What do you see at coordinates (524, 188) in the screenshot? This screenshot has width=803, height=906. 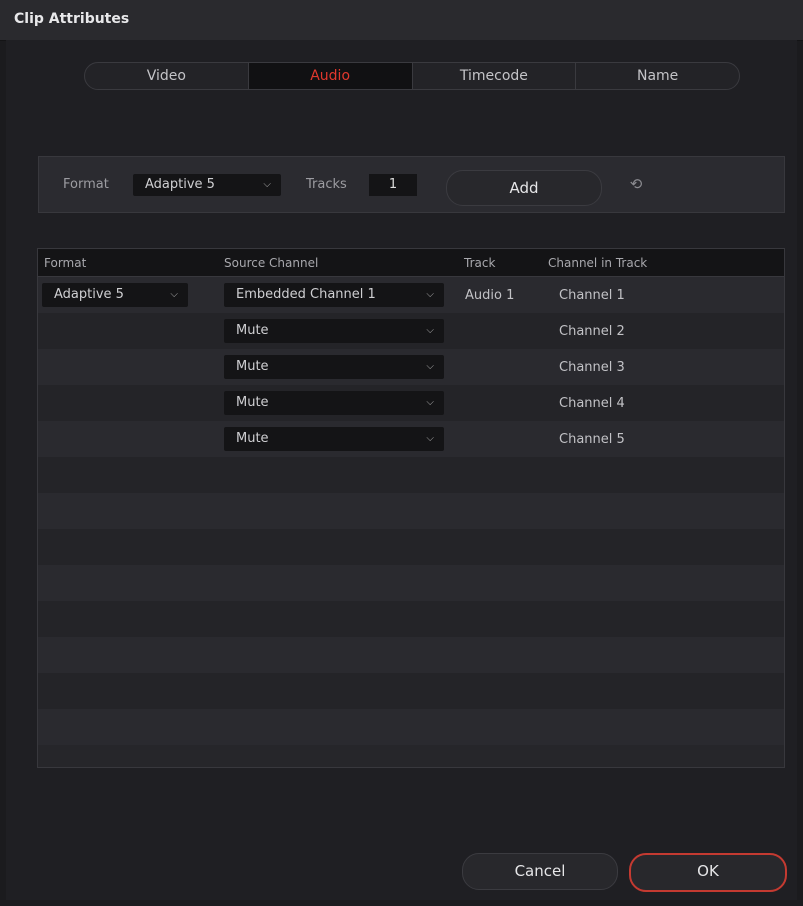 I see `add-button: Add` at bounding box center [524, 188].